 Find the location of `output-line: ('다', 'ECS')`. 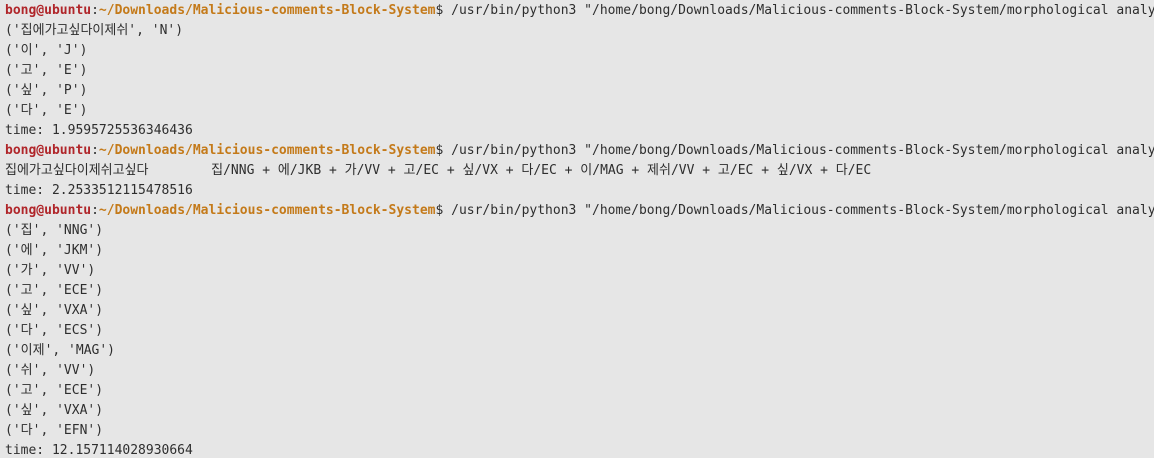

output-line: ('다', 'ECS') is located at coordinates (54, 330).